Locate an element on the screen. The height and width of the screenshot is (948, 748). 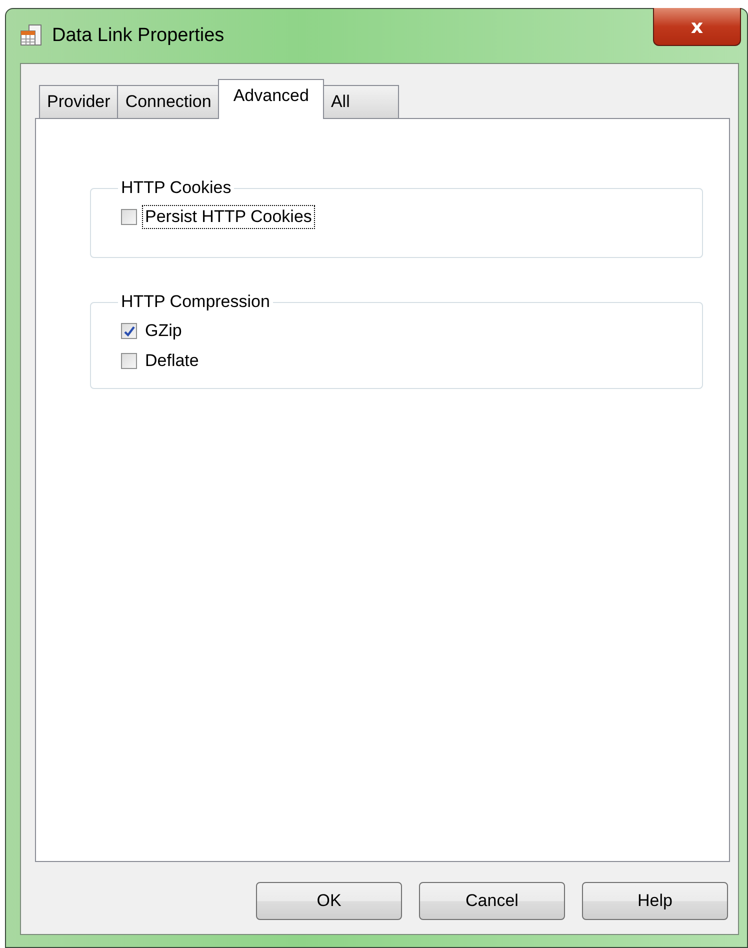
table-icon is located at coordinates (32, 36).